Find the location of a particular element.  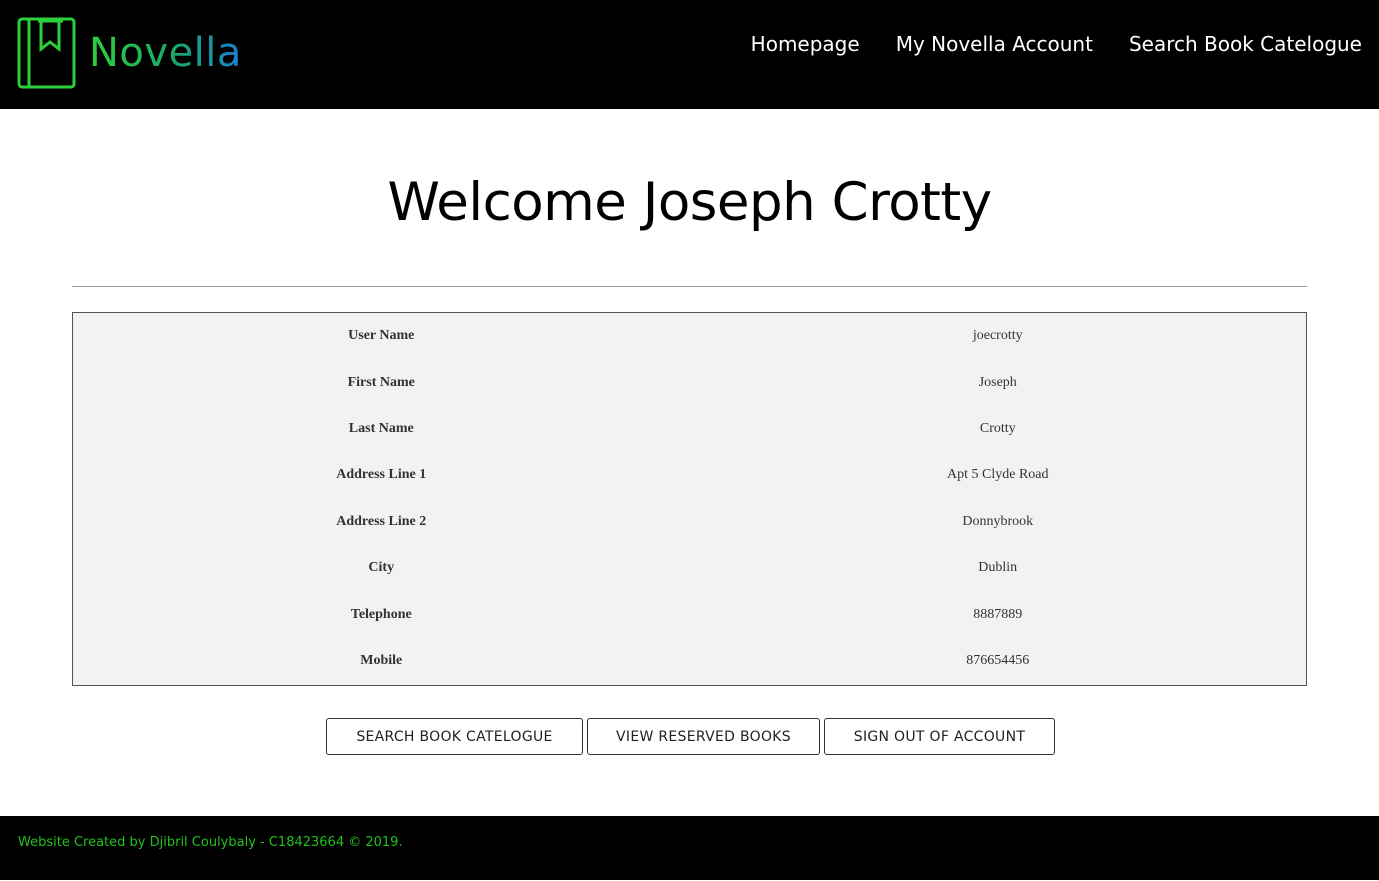

nav-homepage: Homepage is located at coordinates (805, 44).